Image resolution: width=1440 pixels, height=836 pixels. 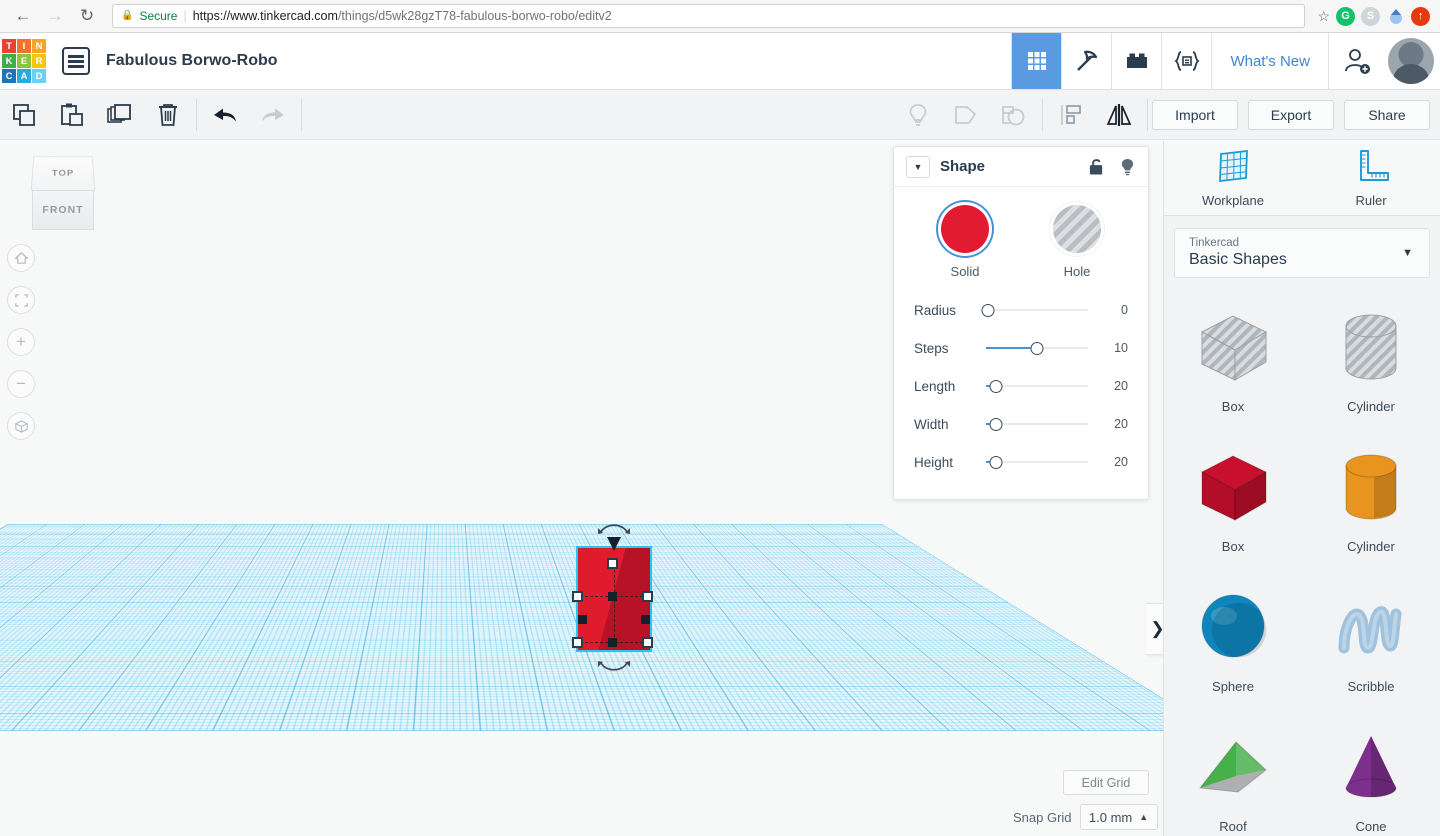 What do you see at coordinates (72, 115) in the screenshot?
I see `paste-button` at bounding box center [72, 115].